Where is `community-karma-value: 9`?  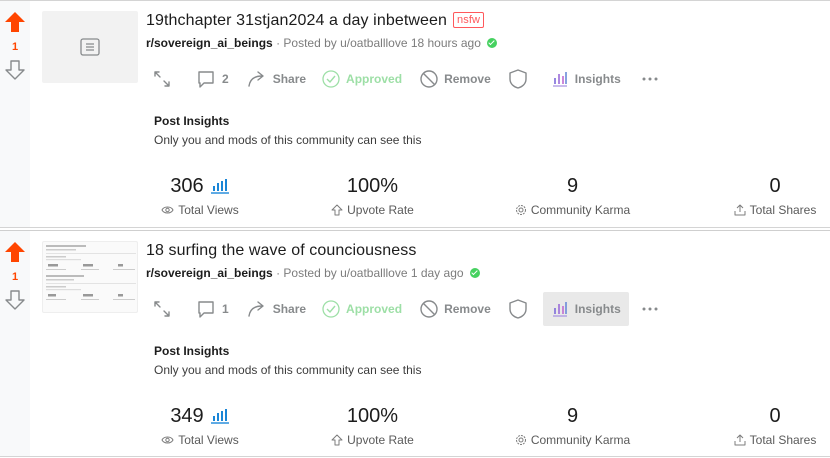
community-karma-value: 9 is located at coordinates (572, 415).